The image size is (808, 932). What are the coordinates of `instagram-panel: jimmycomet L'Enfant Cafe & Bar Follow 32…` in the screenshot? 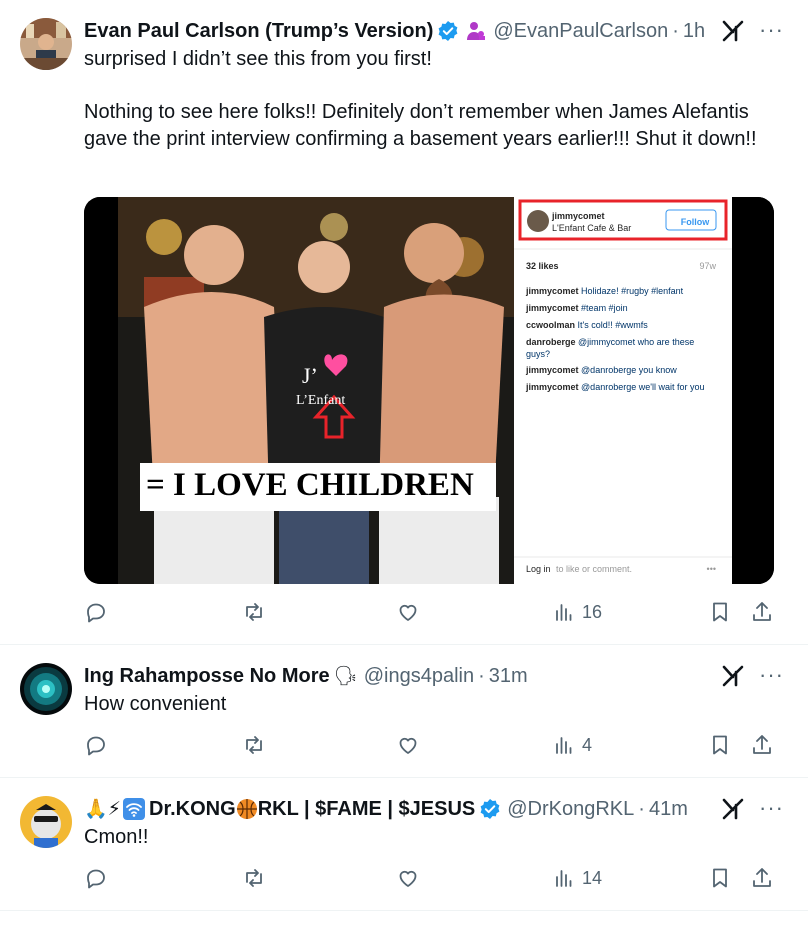 It's located at (623, 390).